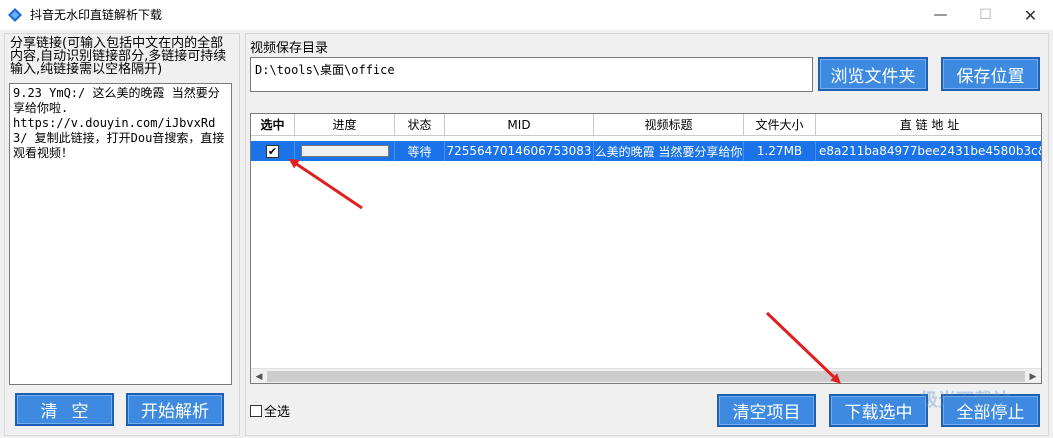 The height and width of the screenshot is (438, 1053). Describe the element at coordinates (928, 151) in the screenshot. I see `row-url: e8a211ba84977bee2431be4580b3c&s` at that location.